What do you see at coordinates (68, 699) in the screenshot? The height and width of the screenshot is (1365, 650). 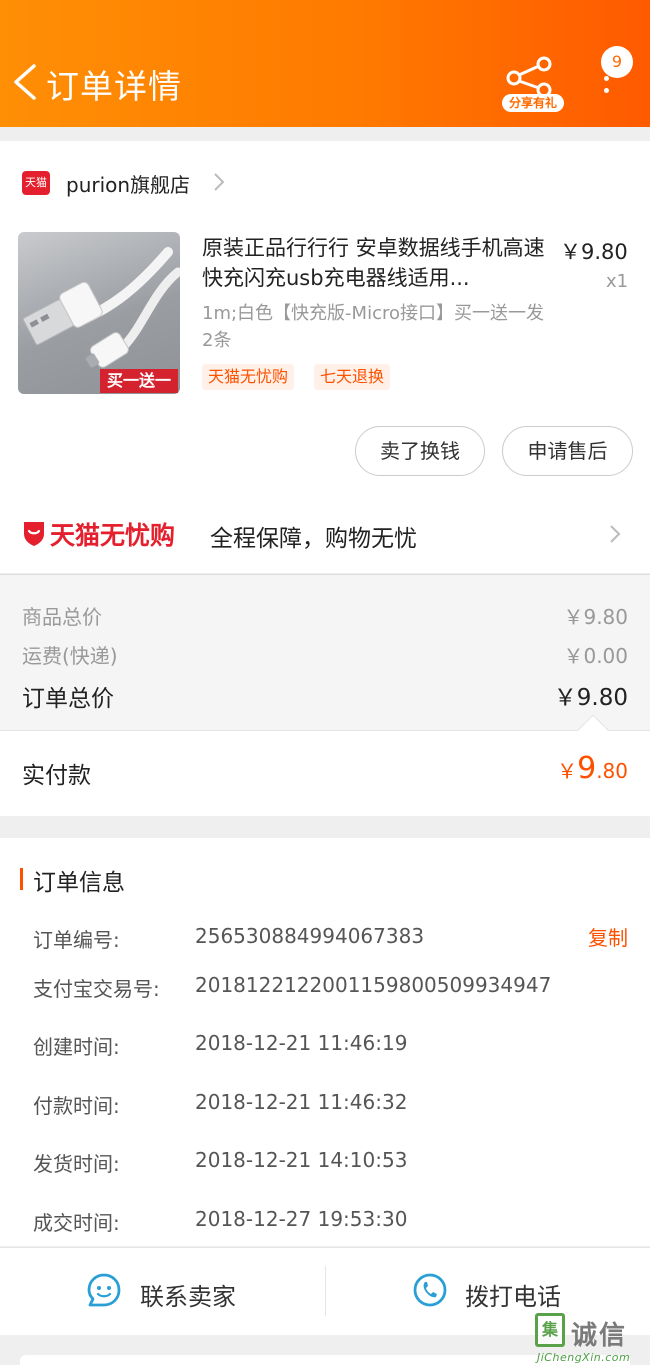 I see `order-total-label: 订单总价` at bounding box center [68, 699].